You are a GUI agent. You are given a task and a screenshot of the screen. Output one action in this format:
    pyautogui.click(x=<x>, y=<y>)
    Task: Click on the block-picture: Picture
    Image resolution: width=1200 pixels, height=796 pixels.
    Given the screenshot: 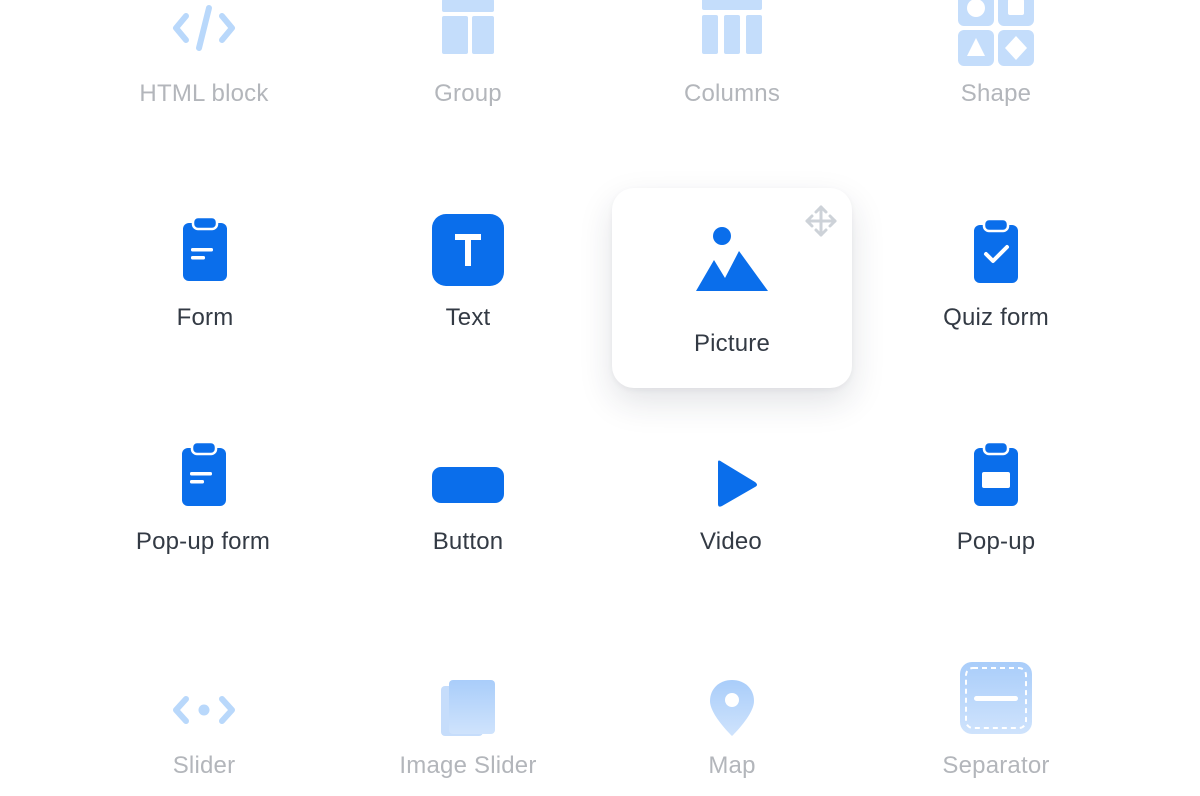 What is the action you would take?
    pyautogui.click(x=732, y=288)
    